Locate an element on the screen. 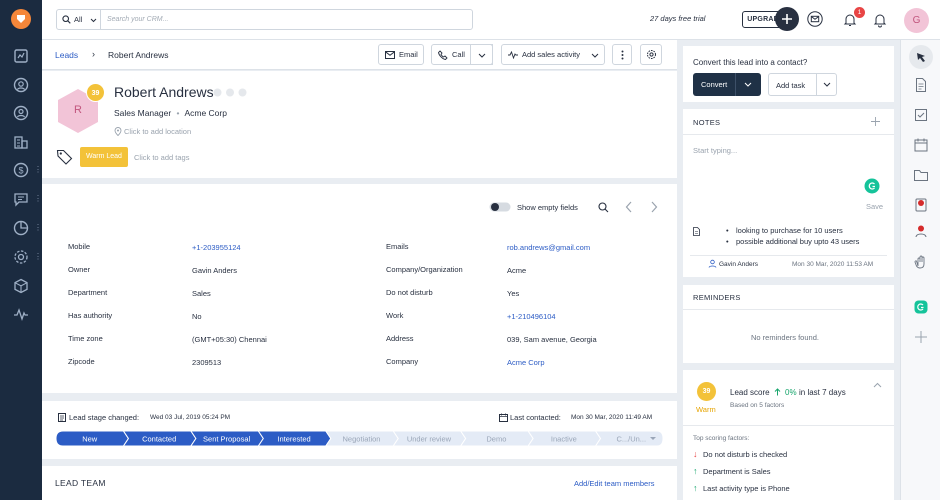  add-location-link: Click to add location is located at coordinates (157, 131).